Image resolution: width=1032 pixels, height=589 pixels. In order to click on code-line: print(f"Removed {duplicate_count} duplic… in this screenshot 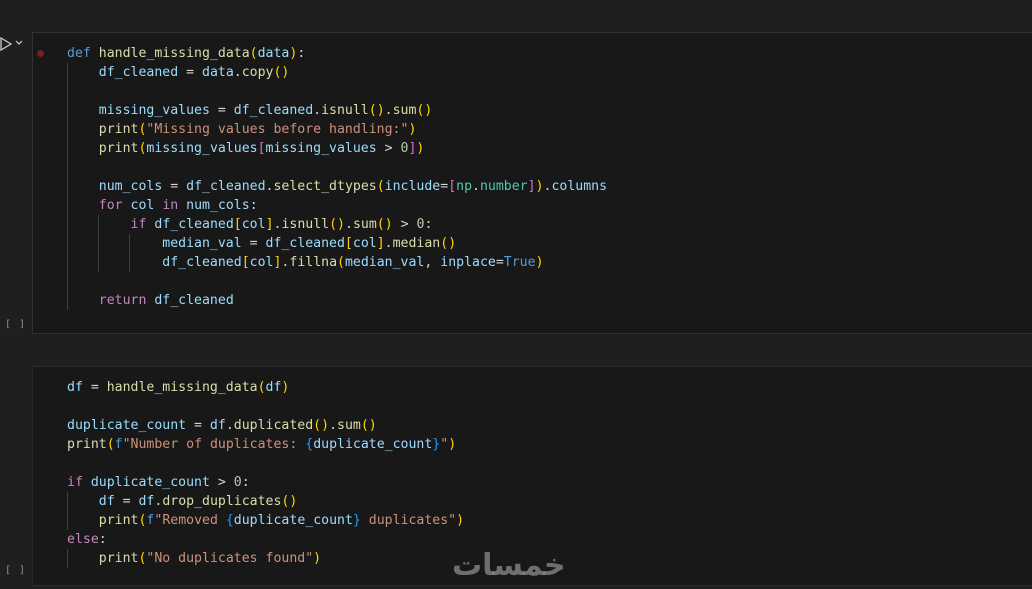, I will do `click(265, 520)`.